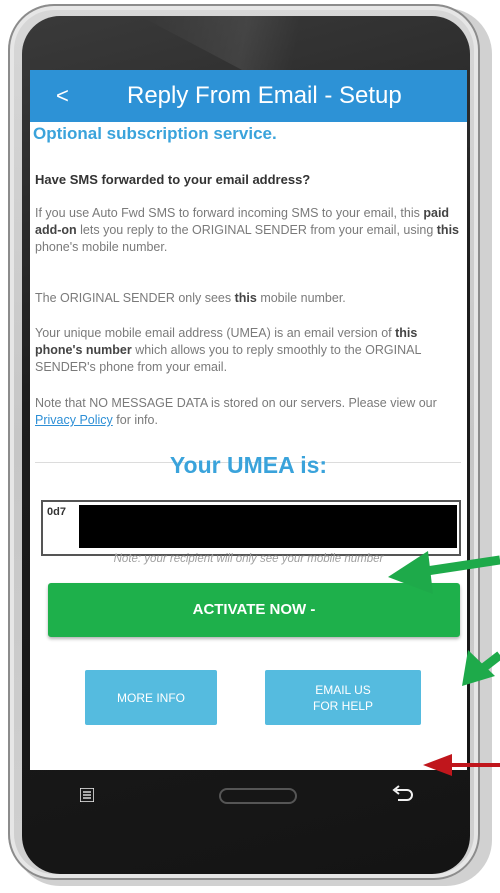 This screenshot has height=893, width=500. I want to click on more-info-button: MORE INFO, so click(151, 697).